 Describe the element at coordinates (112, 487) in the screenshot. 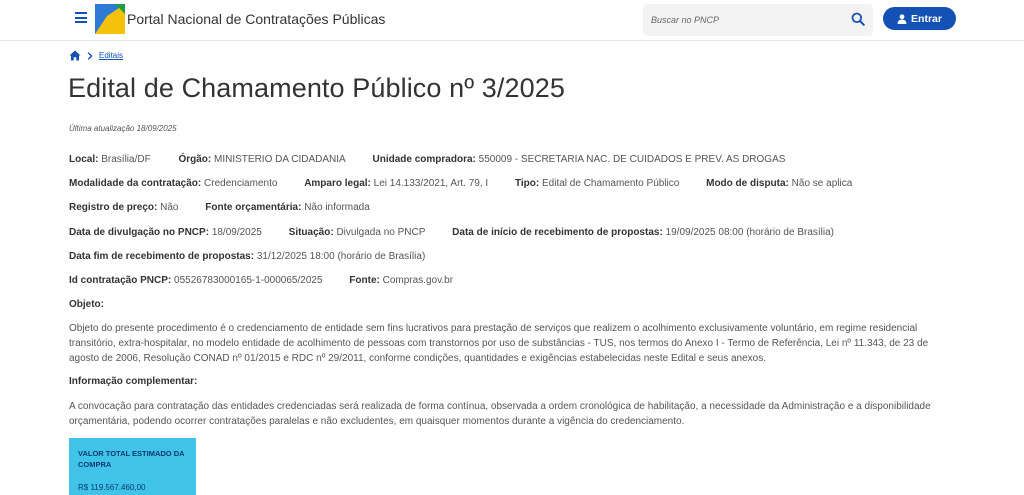

I see `valor-total-amount: R$ 119.567.460,00` at that location.